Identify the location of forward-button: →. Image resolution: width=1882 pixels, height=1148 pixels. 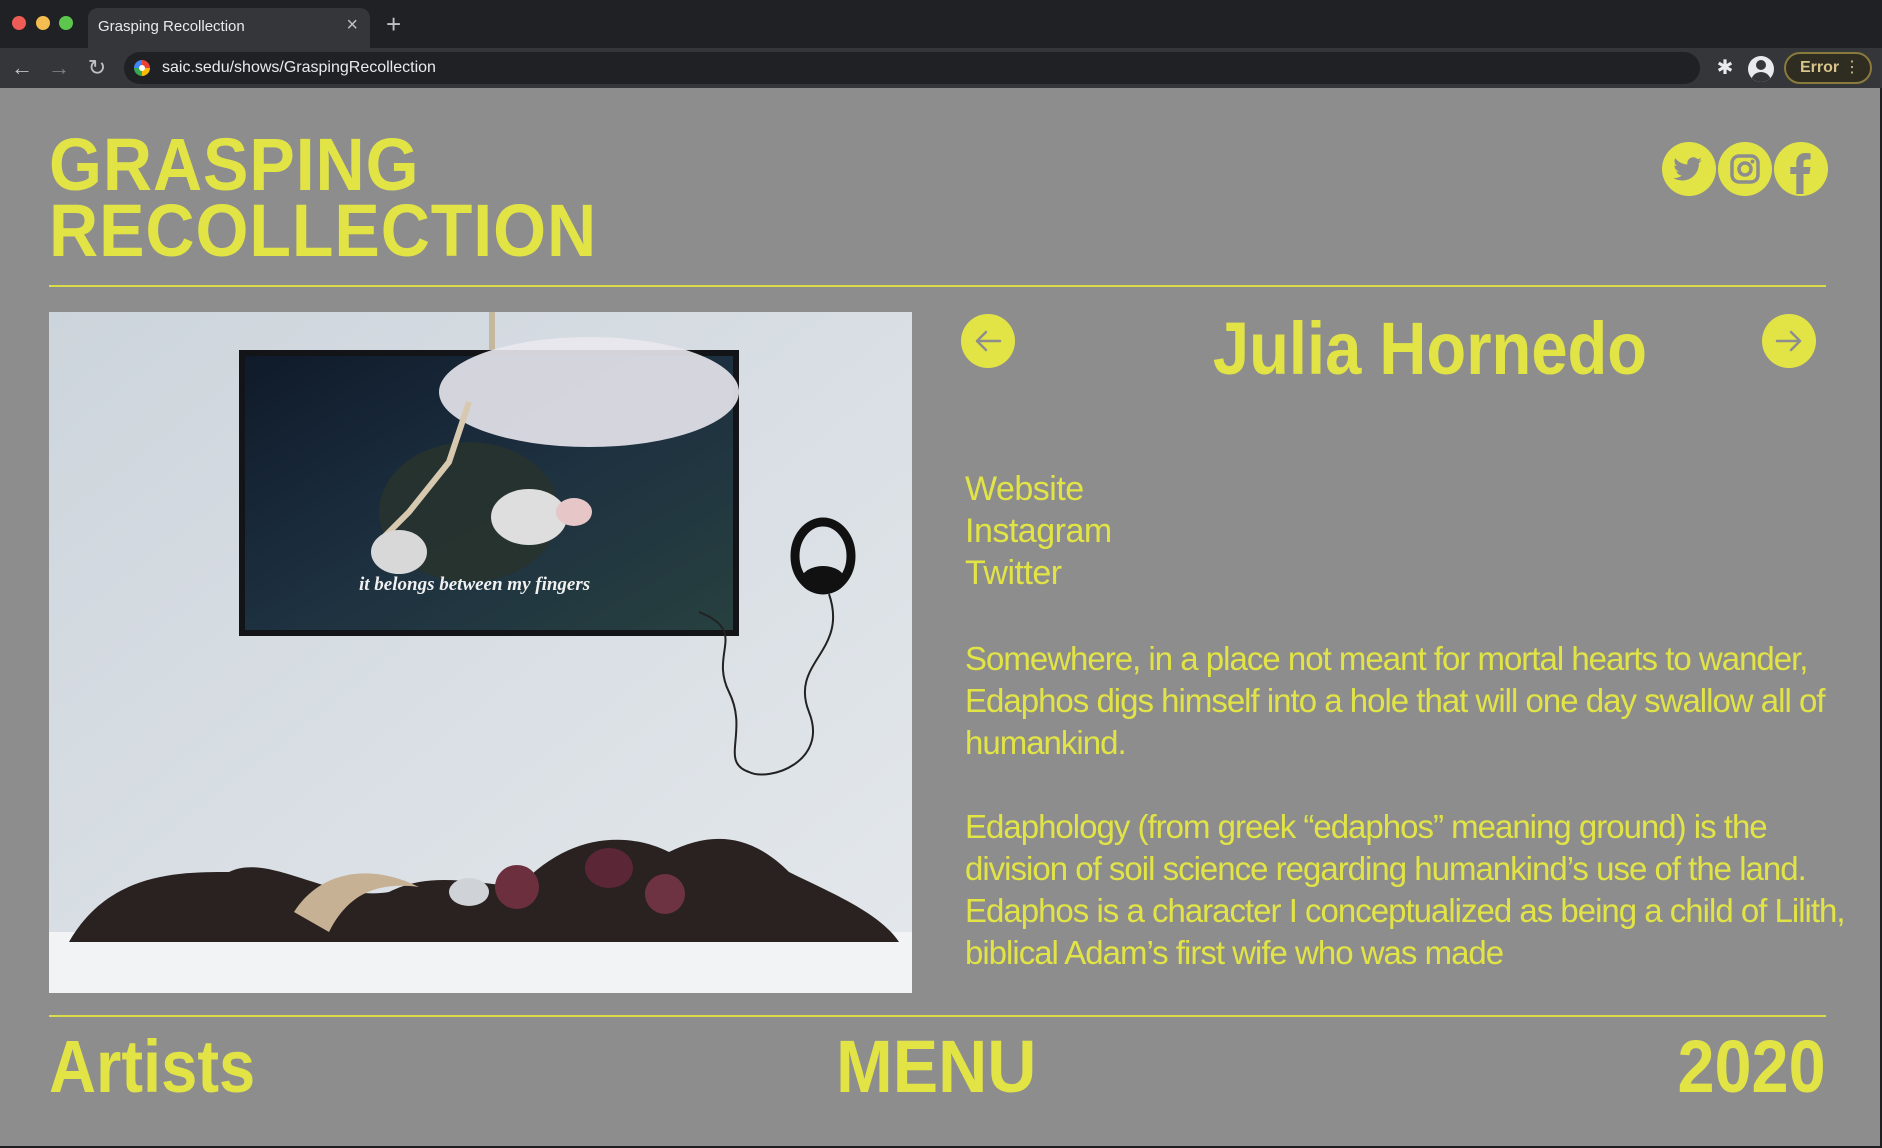
(59, 68).